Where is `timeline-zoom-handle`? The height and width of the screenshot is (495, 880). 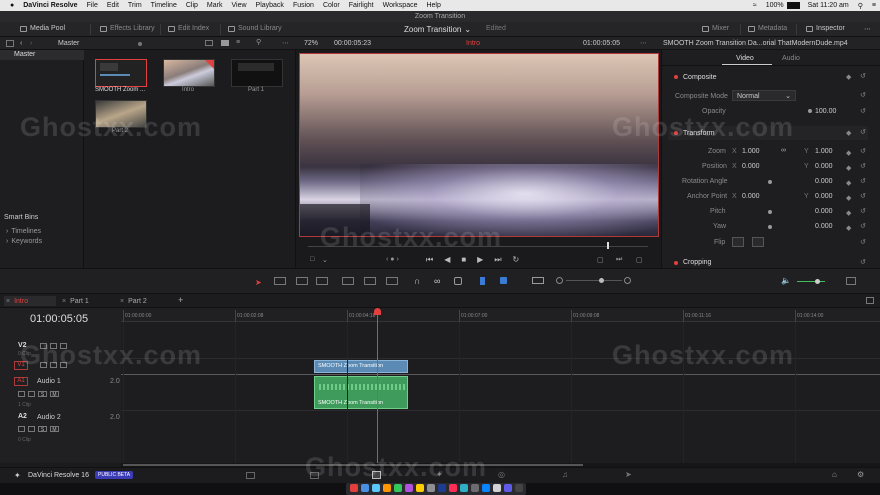
timeline-zoom-handle is located at coordinates (601, 280).